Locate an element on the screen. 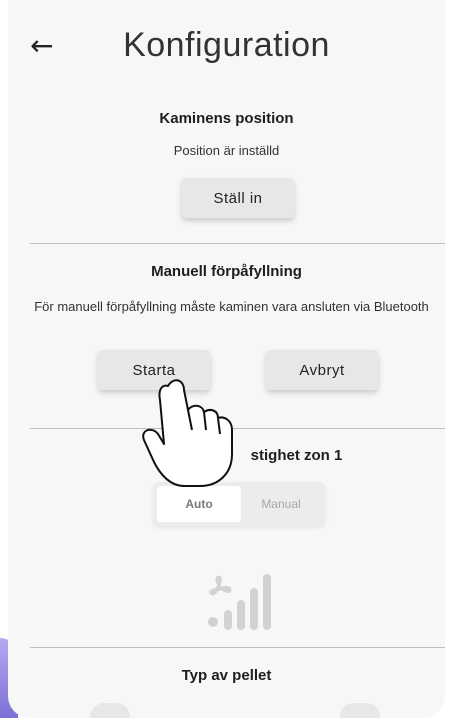  cancel-button: Avbryt is located at coordinates (322, 370).